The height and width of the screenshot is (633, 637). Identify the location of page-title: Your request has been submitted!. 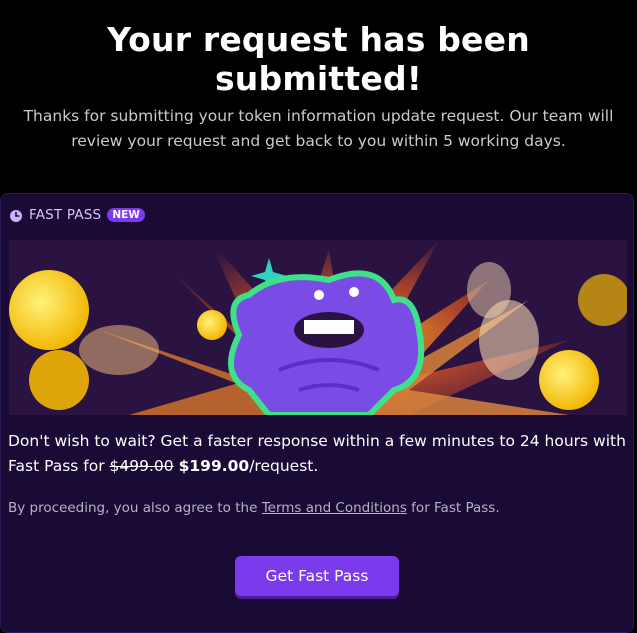
(318, 59).